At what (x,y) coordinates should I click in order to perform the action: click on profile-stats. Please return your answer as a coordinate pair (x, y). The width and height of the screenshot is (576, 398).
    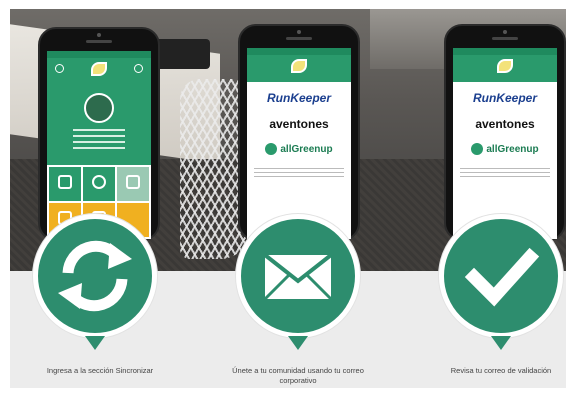
    Looking at the image, I should click on (99, 141).